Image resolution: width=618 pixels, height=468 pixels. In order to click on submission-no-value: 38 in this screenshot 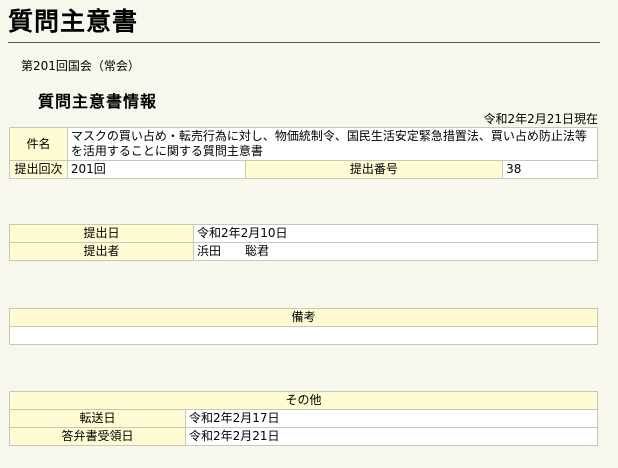, I will do `click(550, 169)`.